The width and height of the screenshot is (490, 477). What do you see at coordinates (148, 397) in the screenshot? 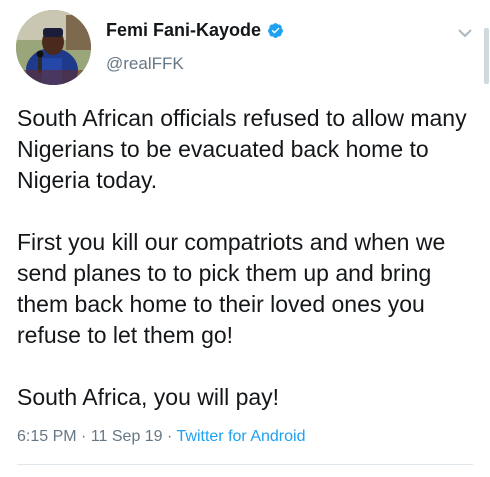
I see `tweet-paragraph: South Africa, you will pay!` at bounding box center [148, 397].